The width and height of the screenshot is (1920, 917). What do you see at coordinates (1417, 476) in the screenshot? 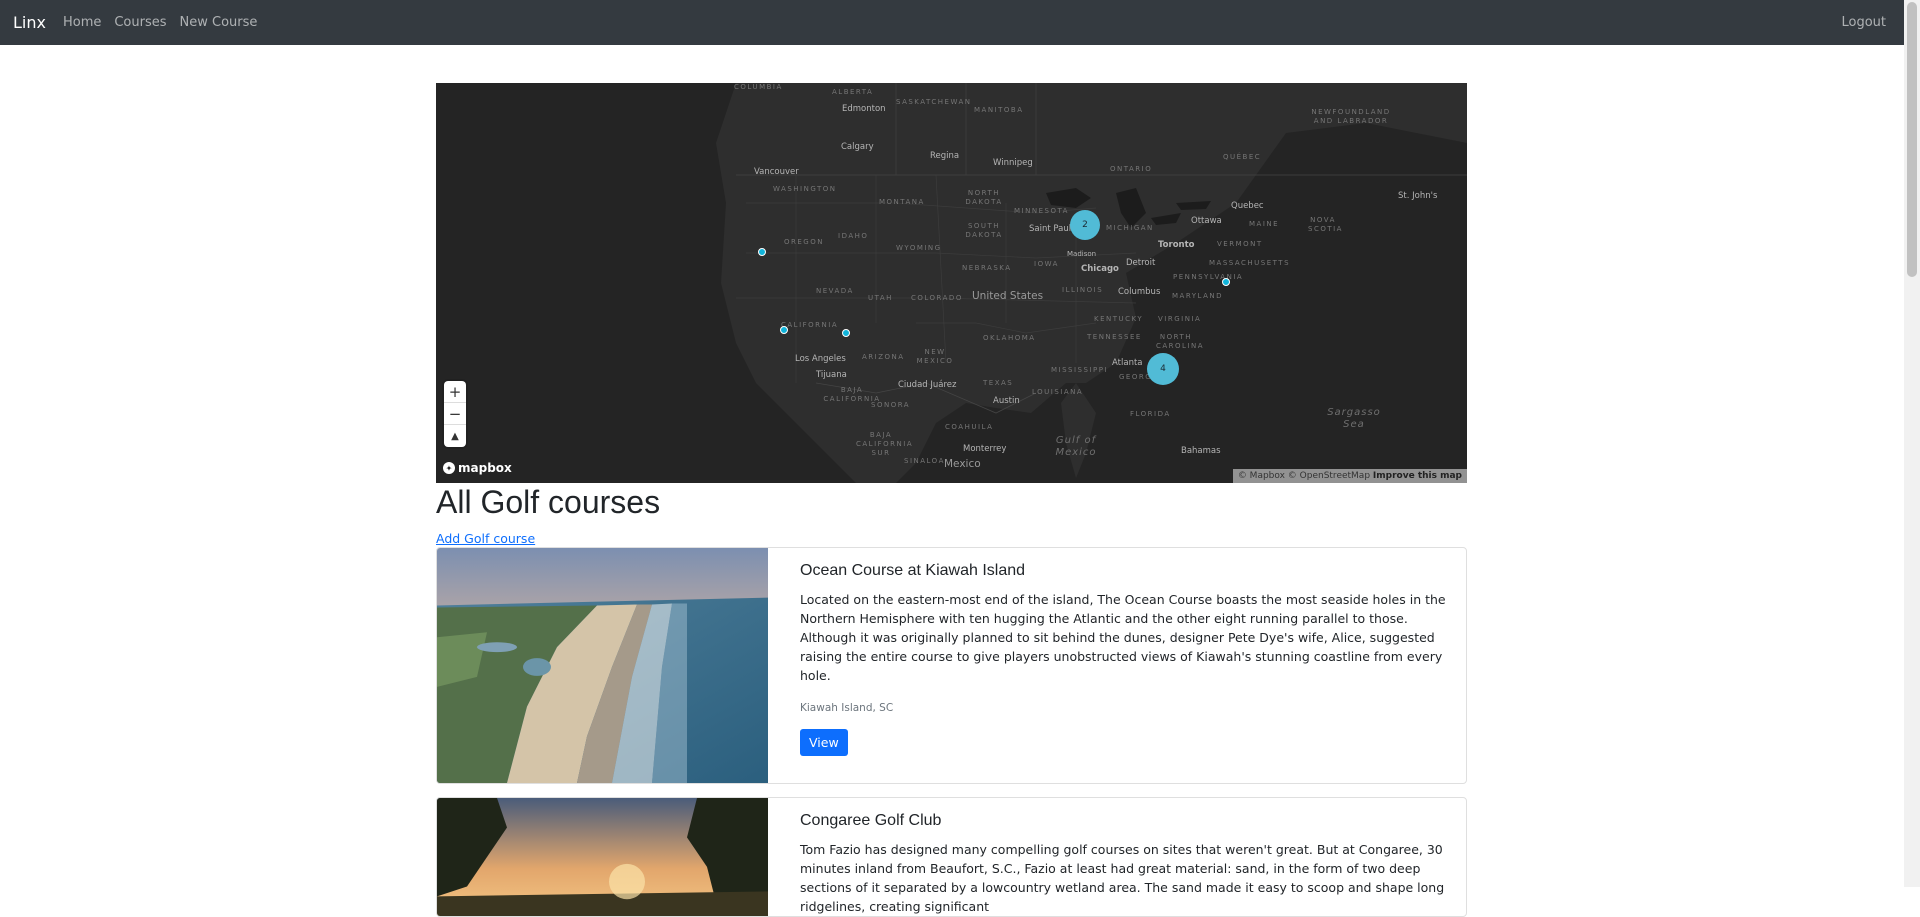
I see `improve-map-link: Improve this map` at bounding box center [1417, 476].